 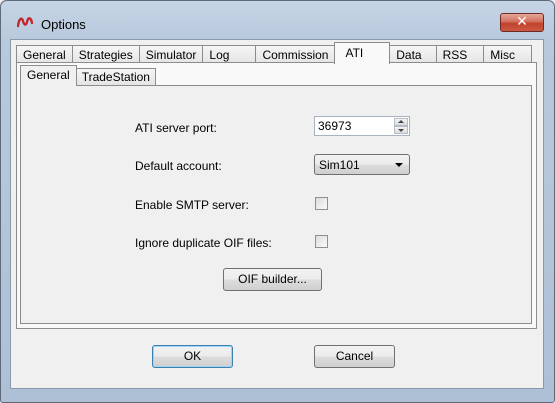 I want to click on stepper-buttons, so click(x=401, y=126).